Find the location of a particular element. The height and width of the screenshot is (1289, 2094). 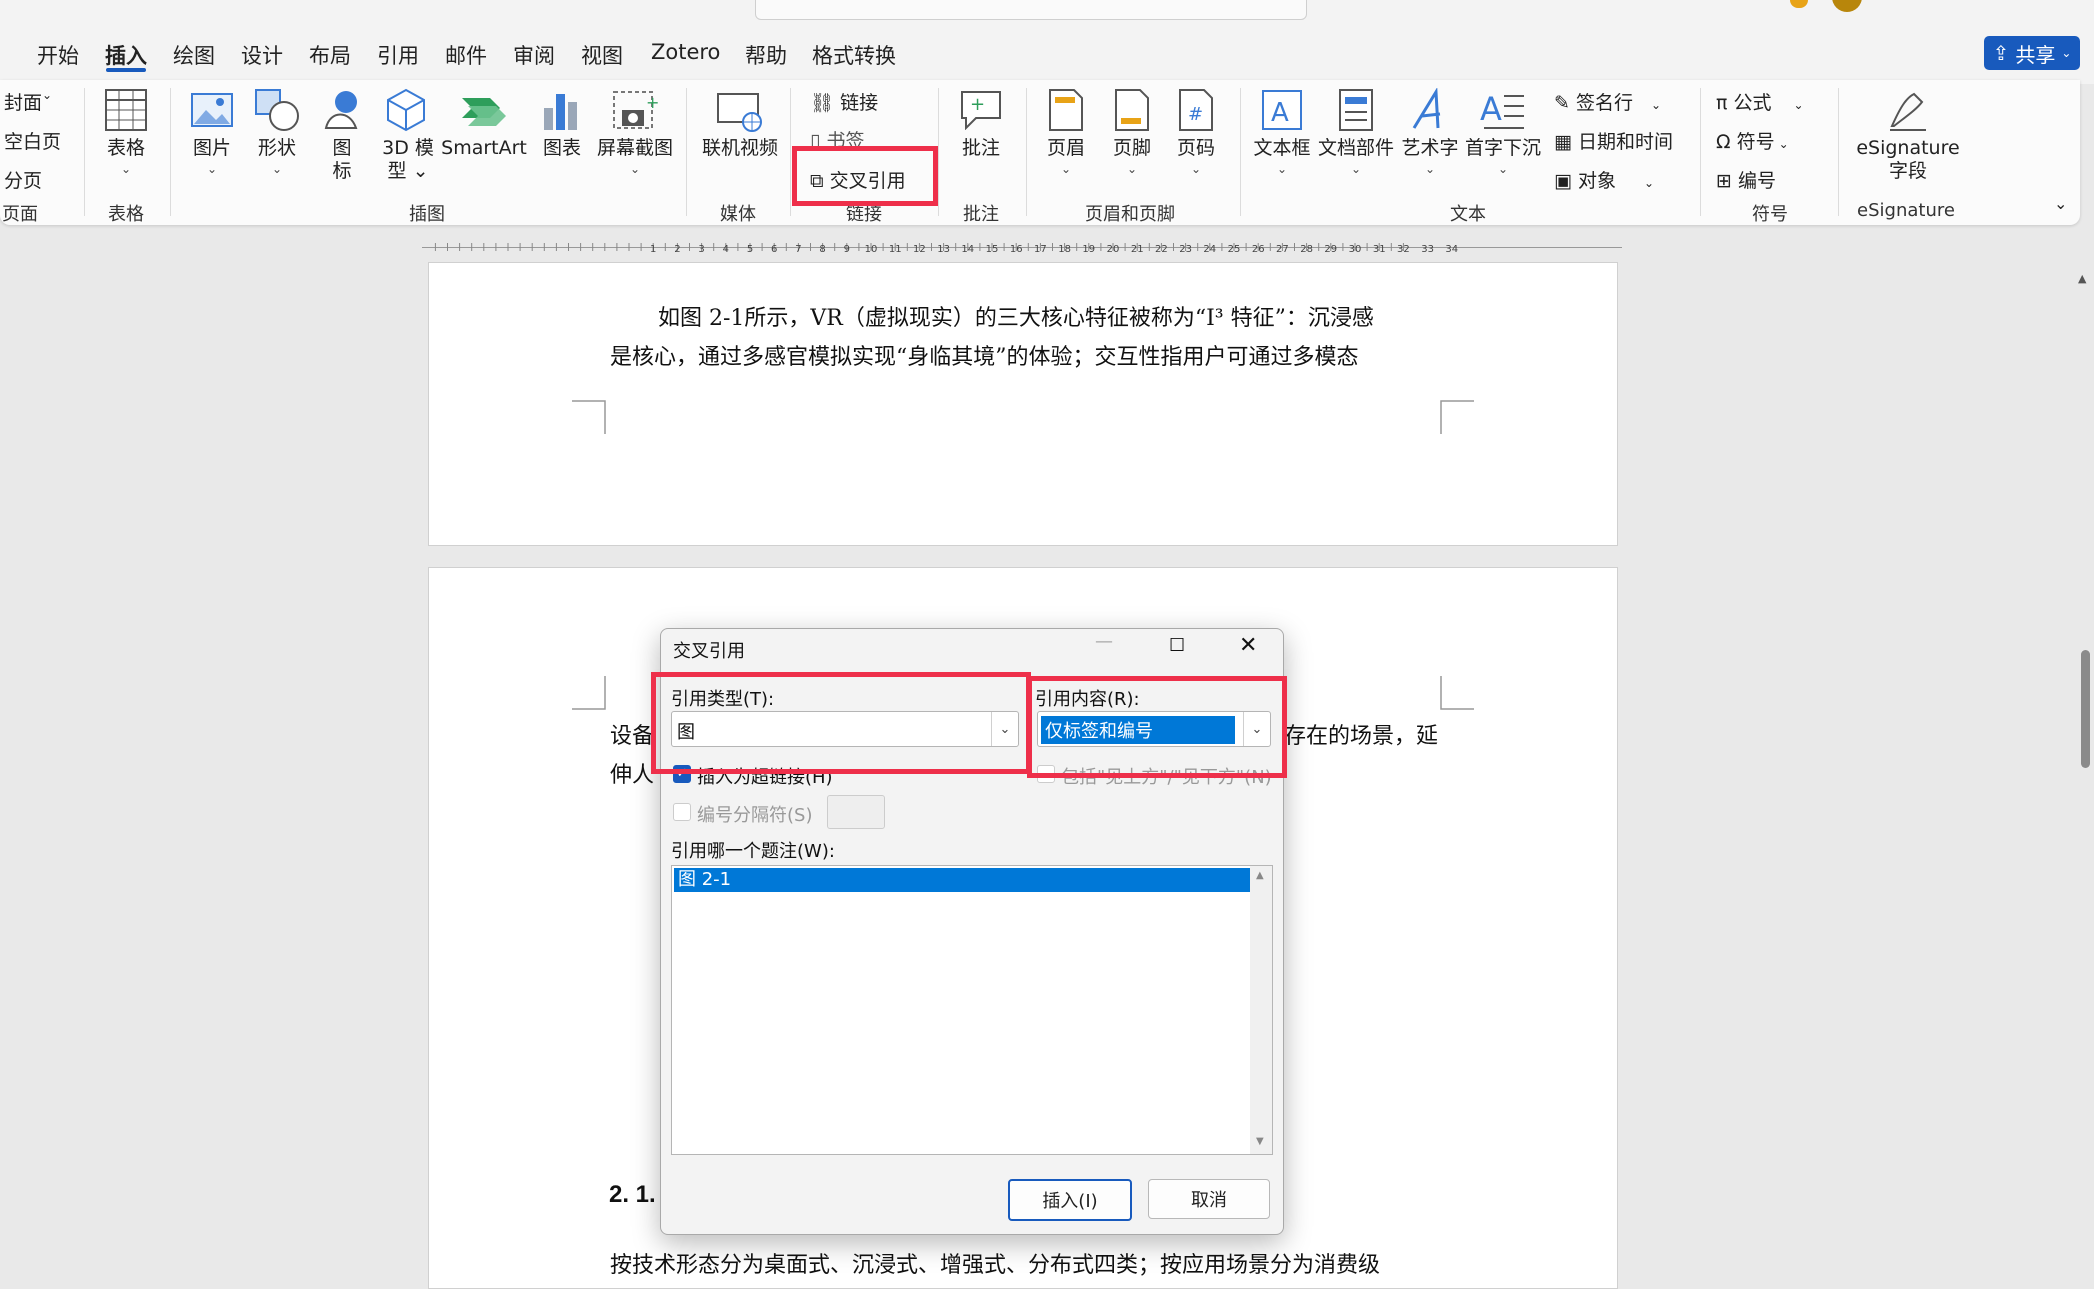

scrollbar-thumb is located at coordinates (2085, 709).